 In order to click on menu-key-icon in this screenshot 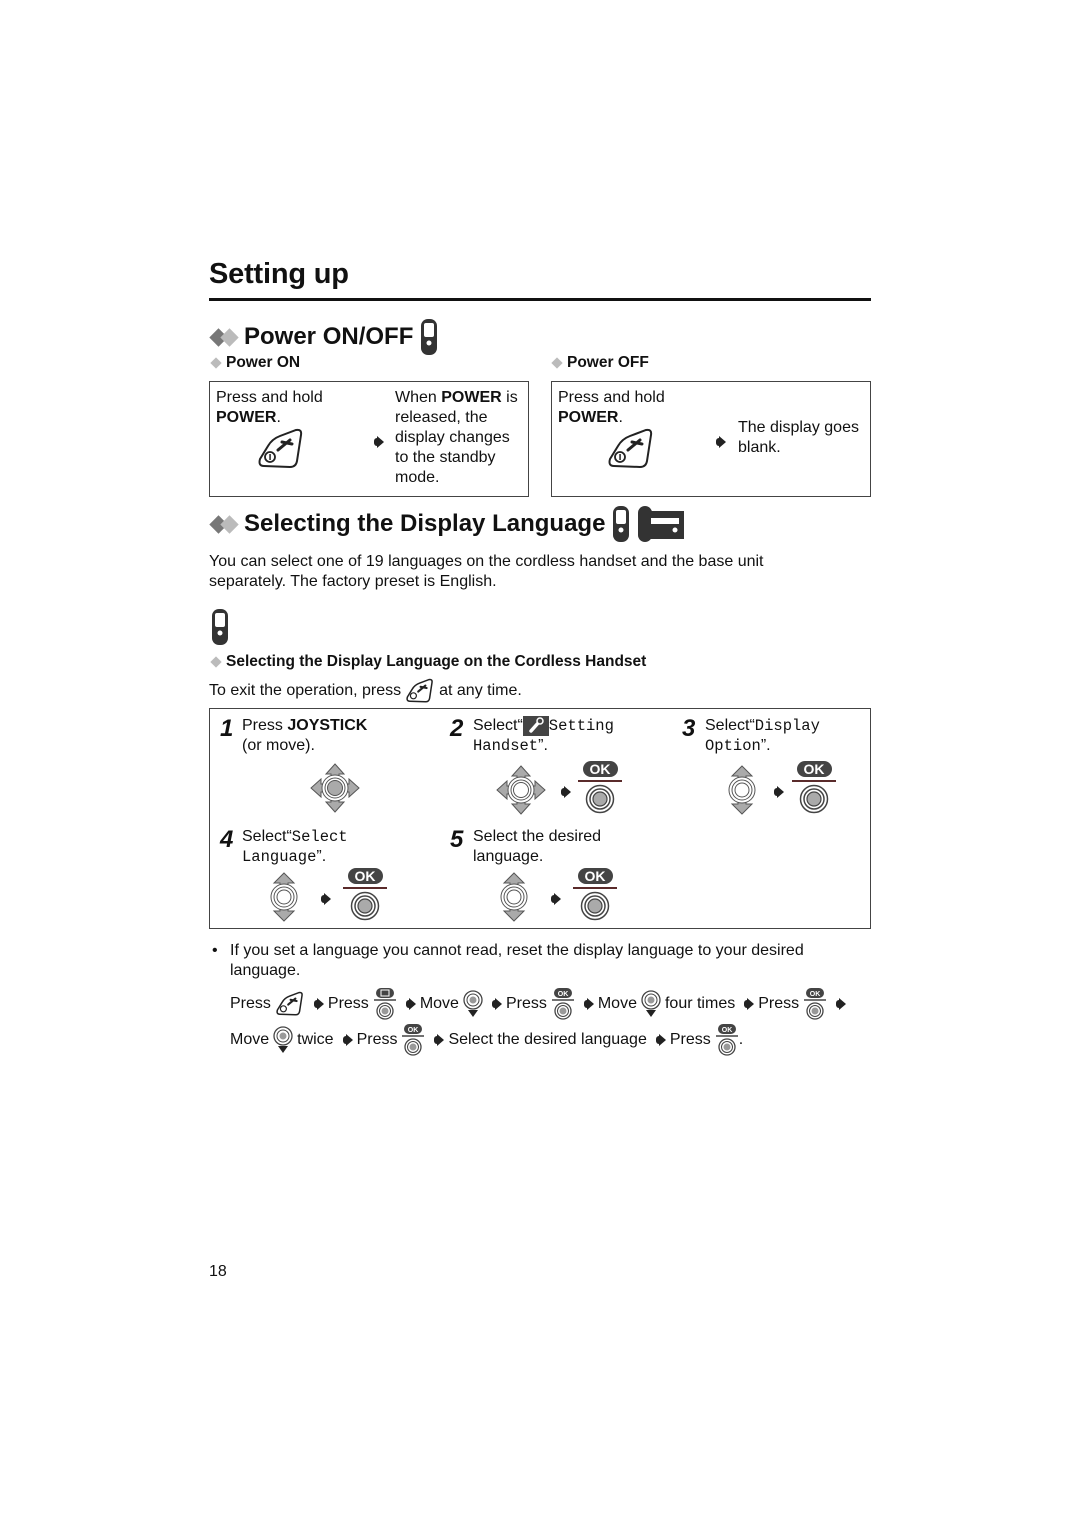, I will do `click(384, 1004)`.